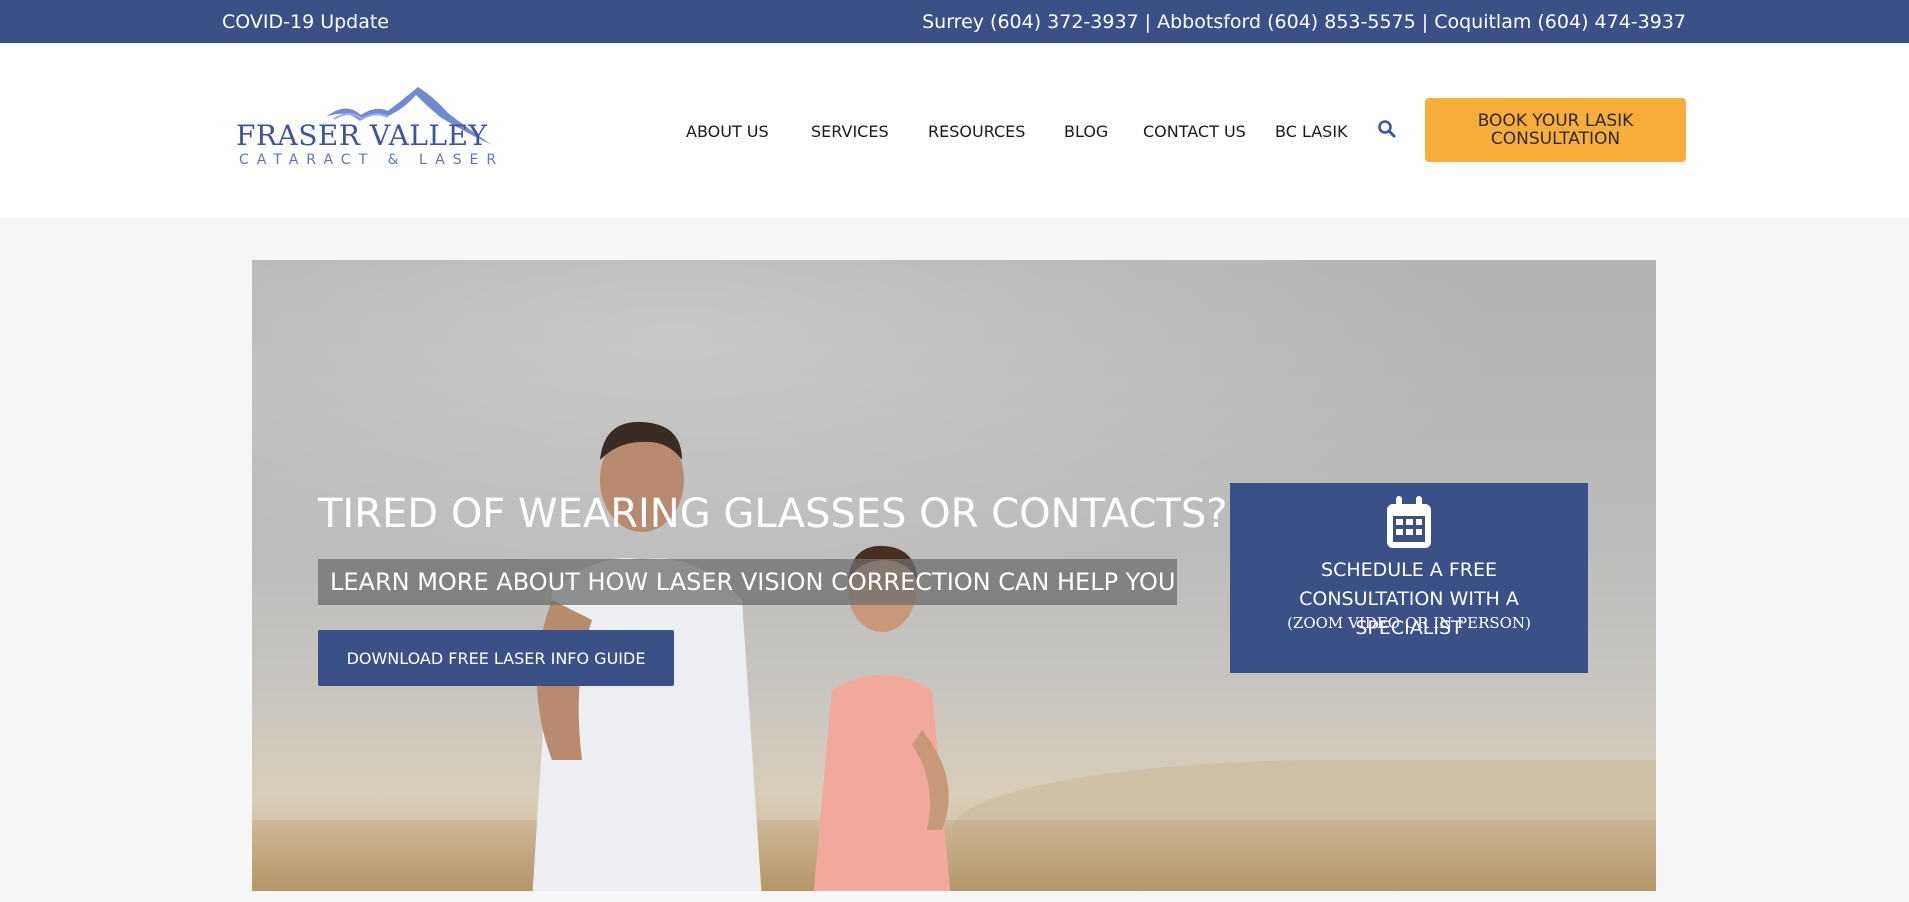 The image size is (1909, 902). What do you see at coordinates (1311, 131) in the screenshot?
I see `nav-bc-lasik: BC LASIK` at bounding box center [1311, 131].